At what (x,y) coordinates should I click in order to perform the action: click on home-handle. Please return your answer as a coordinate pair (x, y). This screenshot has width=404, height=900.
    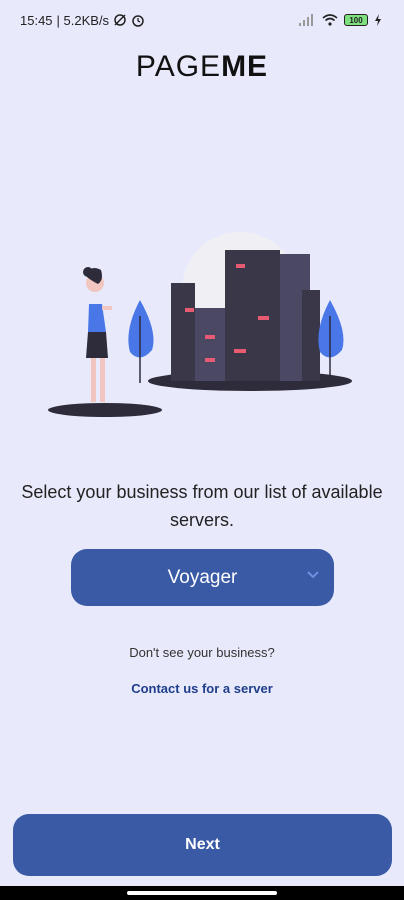
    Looking at the image, I should click on (202, 893).